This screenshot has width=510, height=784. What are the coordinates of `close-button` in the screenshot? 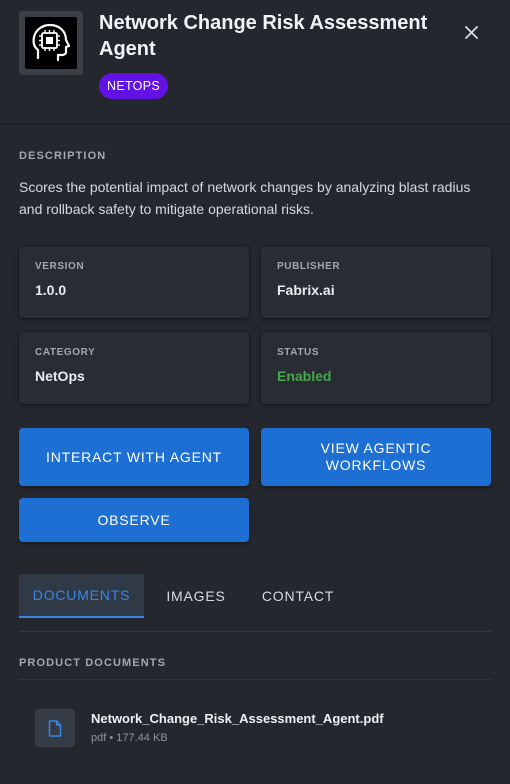 It's located at (471, 32).